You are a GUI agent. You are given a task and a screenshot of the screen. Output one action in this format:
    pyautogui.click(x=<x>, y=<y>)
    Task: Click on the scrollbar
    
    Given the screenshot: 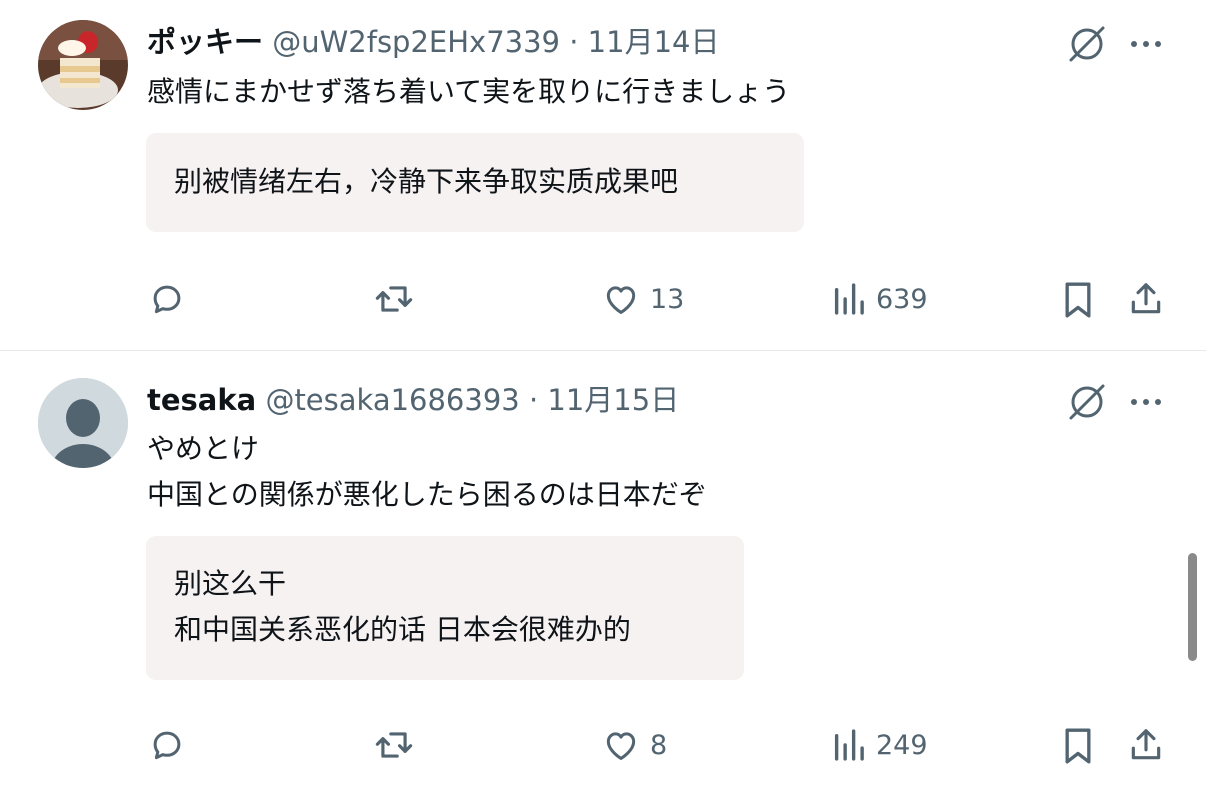 What is the action you would take?
    pyautogui.click(x=1192, y=607)
    